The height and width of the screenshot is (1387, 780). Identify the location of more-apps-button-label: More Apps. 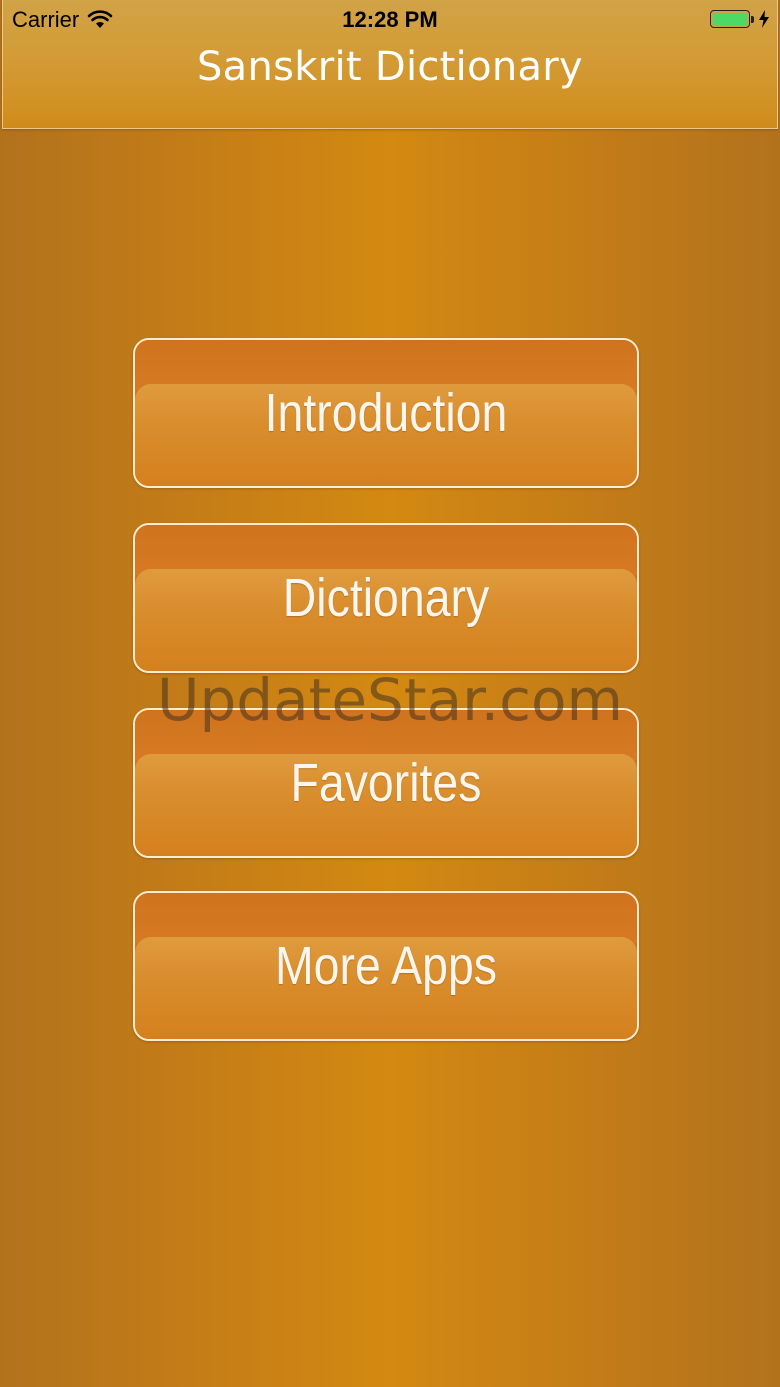
(385, 966).